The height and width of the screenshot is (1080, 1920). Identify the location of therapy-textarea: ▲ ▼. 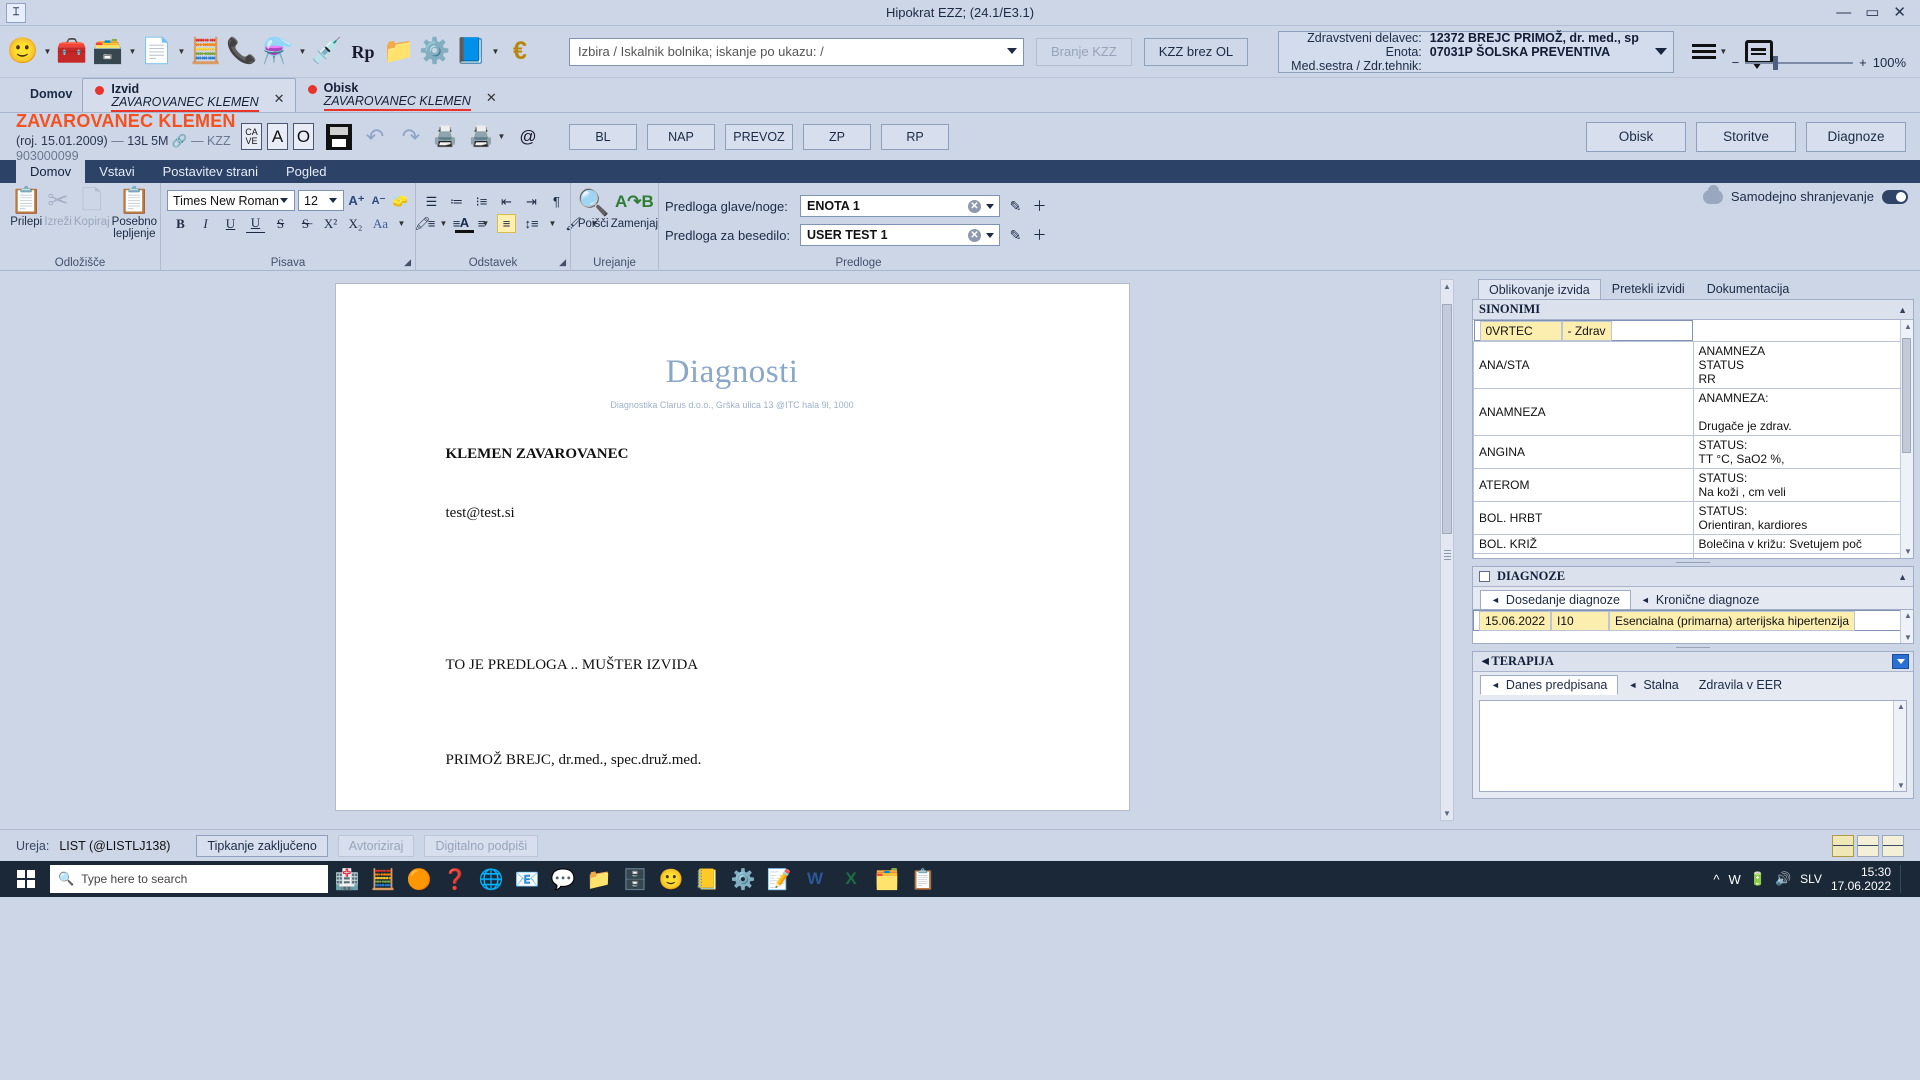
(1693, 746).